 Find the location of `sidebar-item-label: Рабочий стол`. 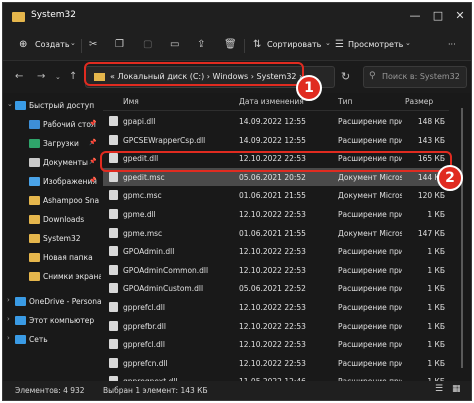

sidebar-item-label: Рабочий стол is located at coordinates (69, 124).